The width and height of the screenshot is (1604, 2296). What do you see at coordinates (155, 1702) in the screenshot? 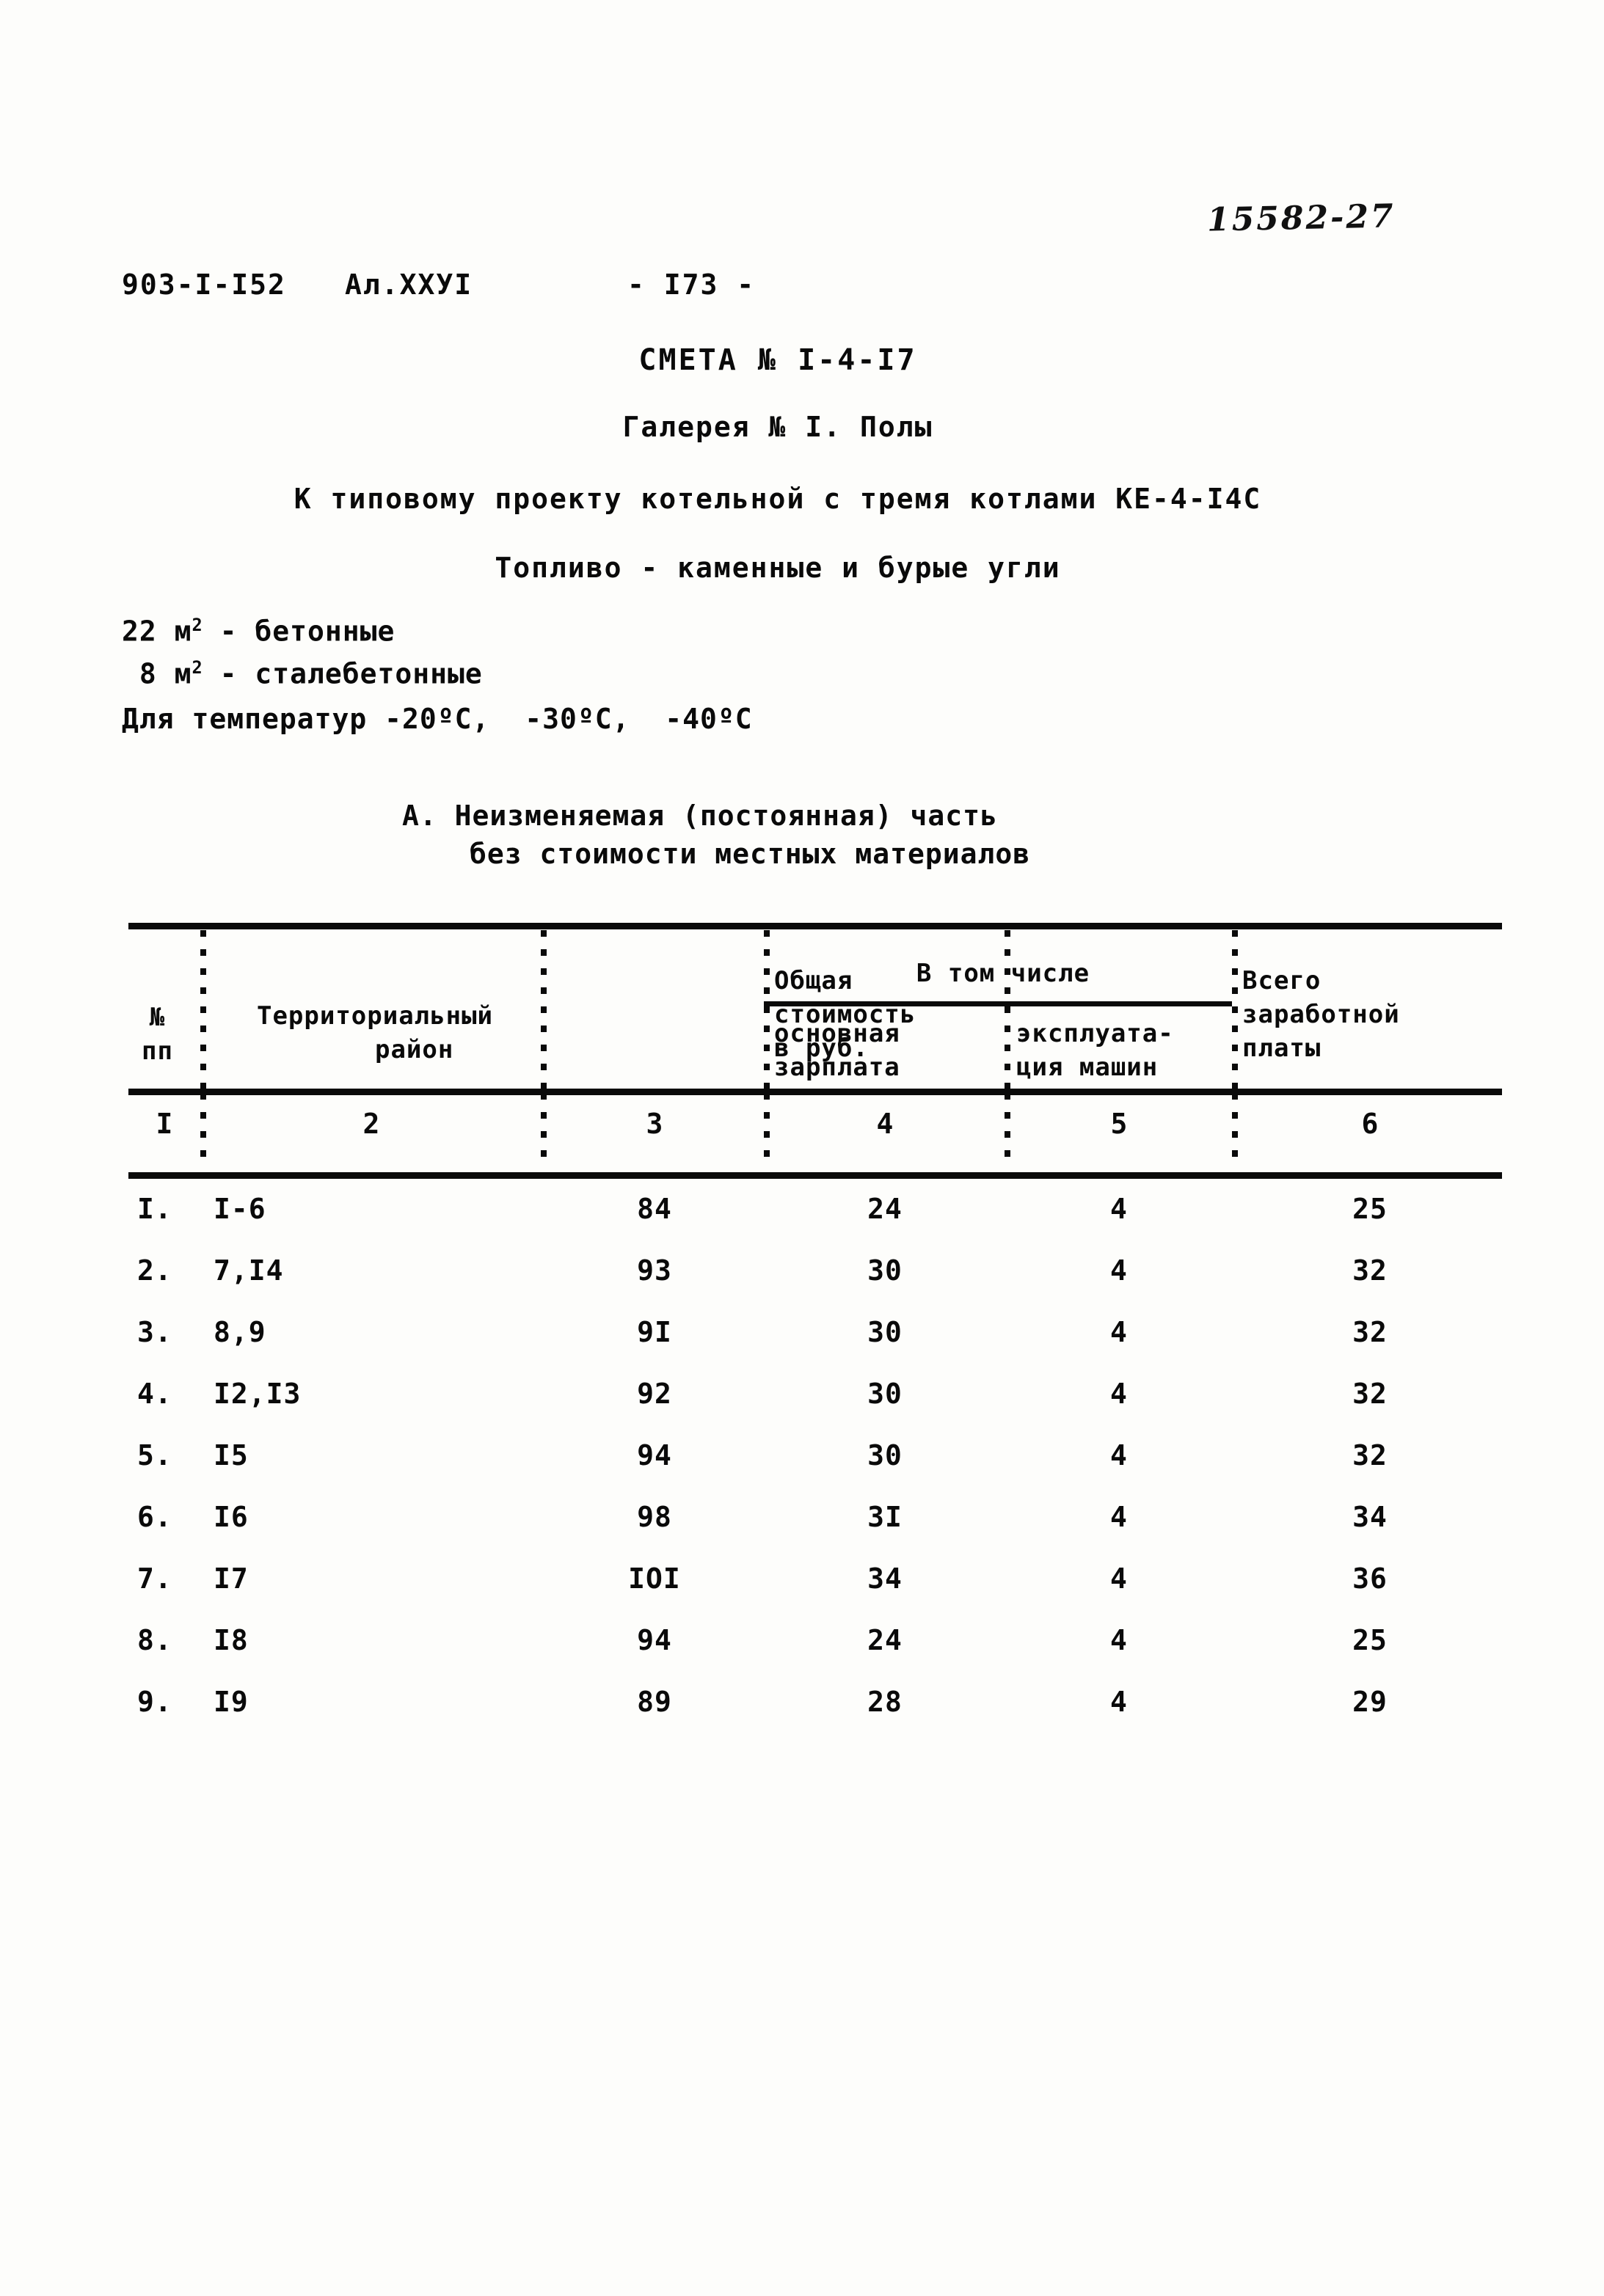
I see `row-index: 9.` at bounding box center [155, 1702].